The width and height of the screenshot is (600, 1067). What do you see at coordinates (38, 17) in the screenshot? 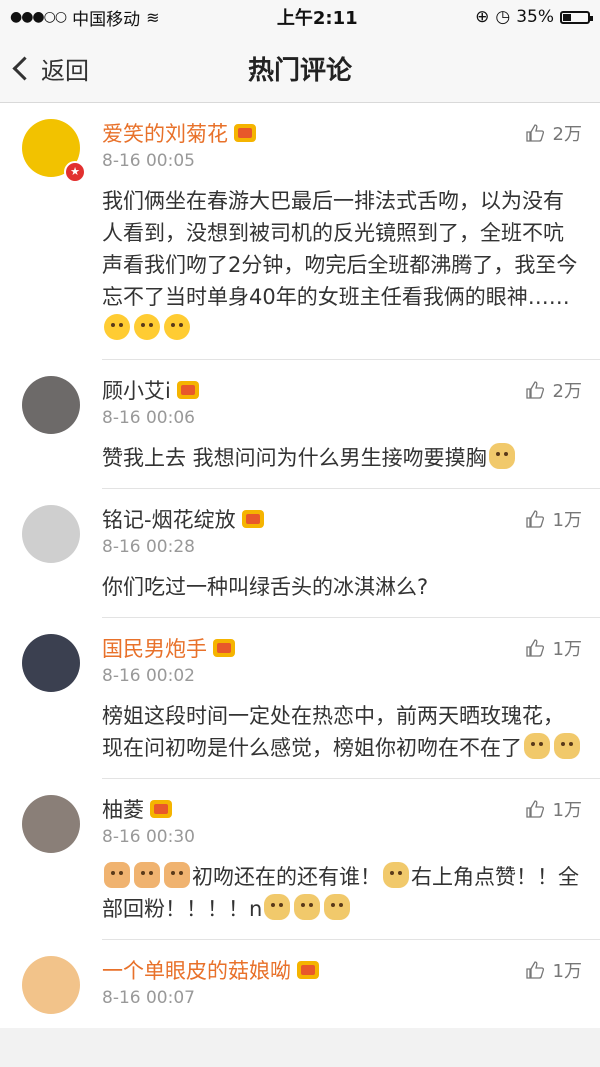
I see `signal-icon: ●●●○○` at bounding box center [38, 17].